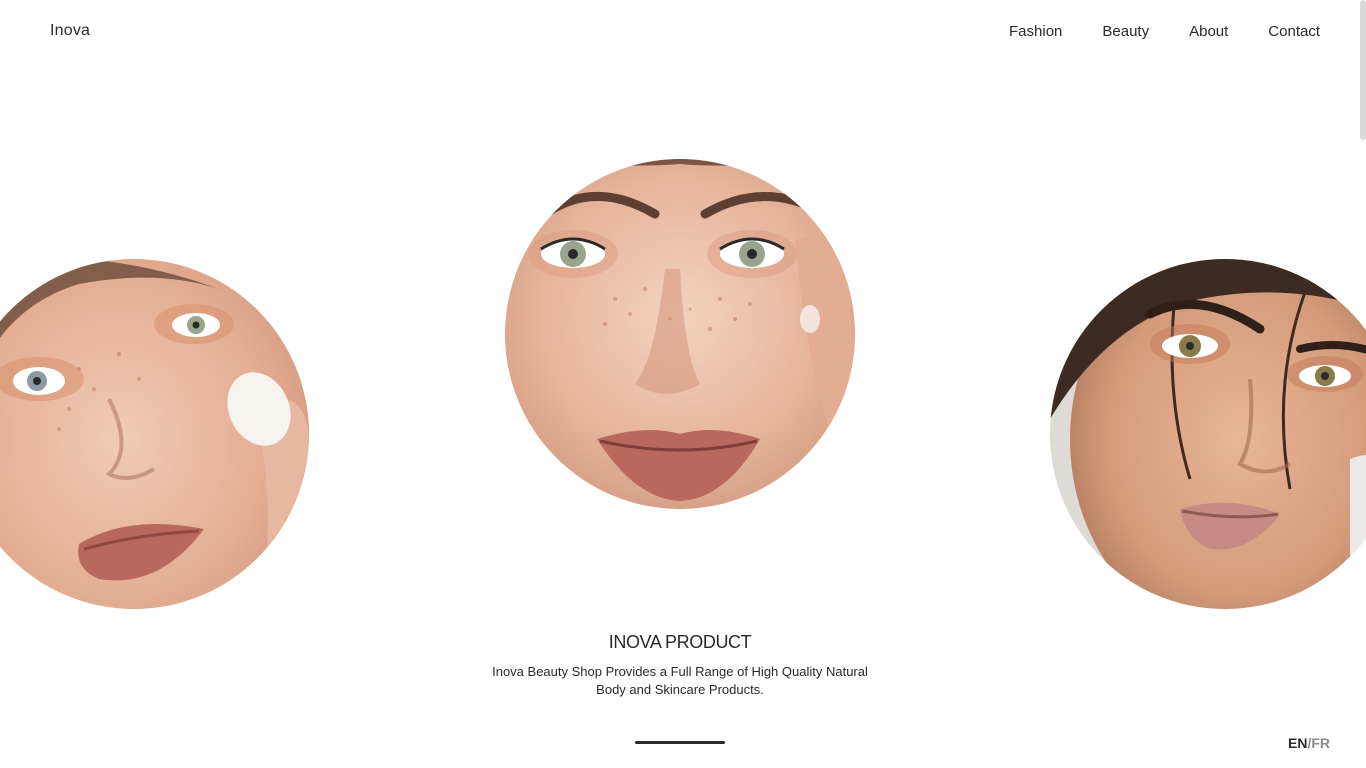  I want to click on main-nav: Fashion Beauty About Contact, so click(1164, 31).